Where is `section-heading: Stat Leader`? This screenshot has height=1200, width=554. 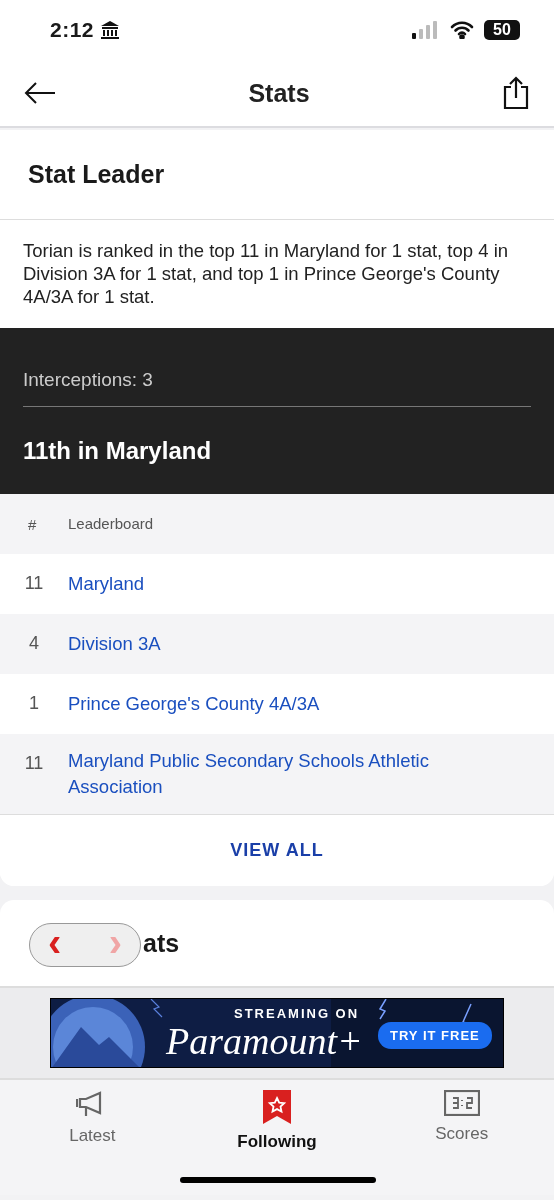 section-heading: Stat Leader is located at coordinates (277, 175).